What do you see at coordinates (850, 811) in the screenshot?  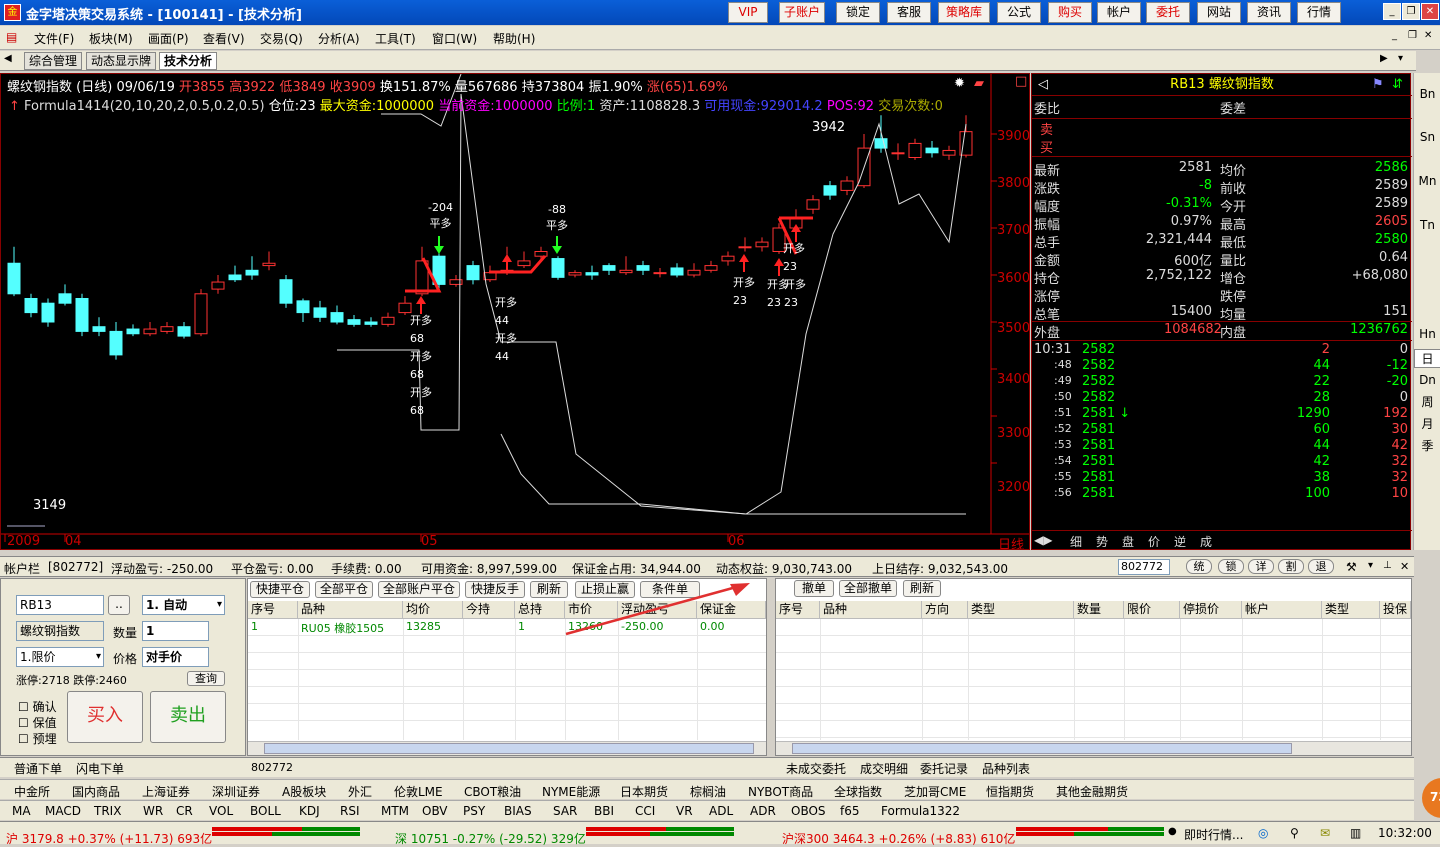 I see `indicator-tab: f65` at bounding box center [850, 811].